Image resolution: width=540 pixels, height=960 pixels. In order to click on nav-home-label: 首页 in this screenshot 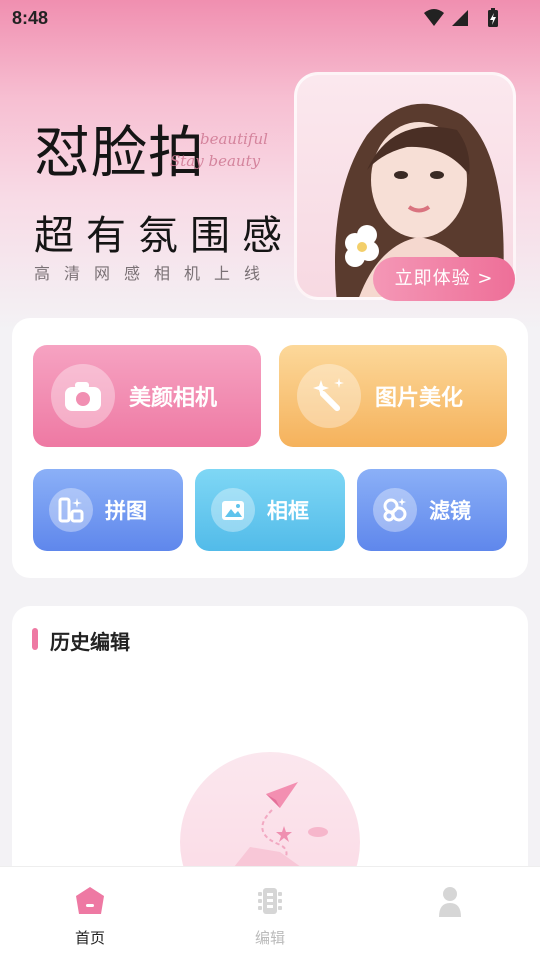, I will do `click(89, 938)`.